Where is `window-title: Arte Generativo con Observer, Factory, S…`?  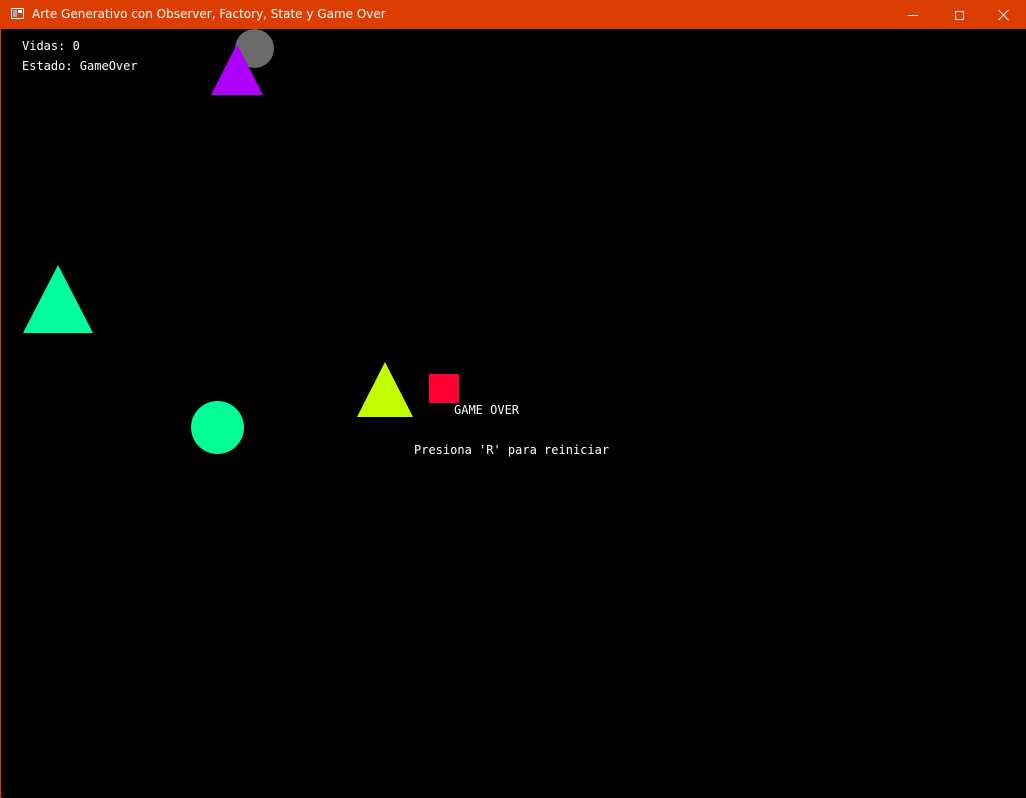 window-title: Arte Generativo con Observer, Factory, S… is located at coordinates (209, 14).